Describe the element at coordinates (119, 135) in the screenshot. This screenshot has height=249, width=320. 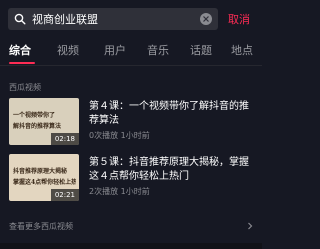
I see `video-meta: 0次播放 1小时前` at that location.